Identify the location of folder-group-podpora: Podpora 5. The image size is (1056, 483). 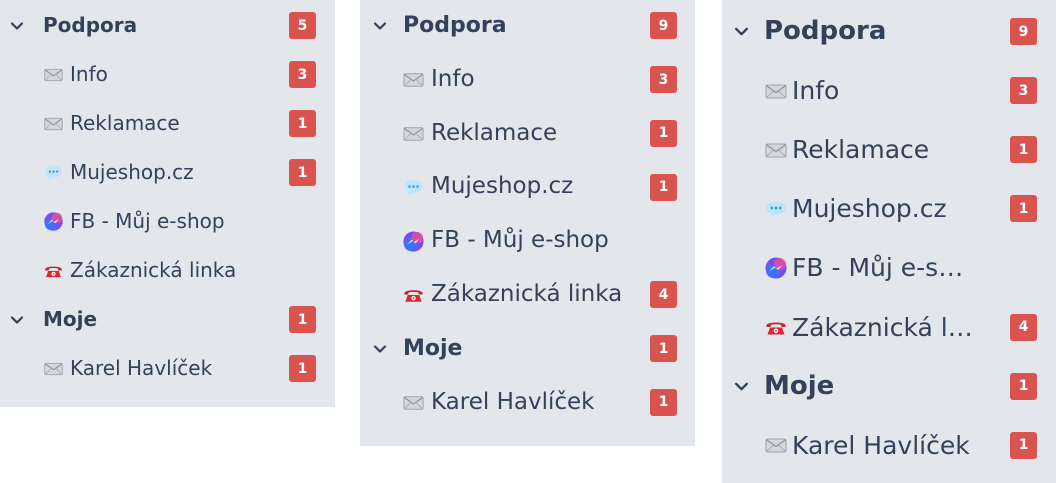
(167, 25).